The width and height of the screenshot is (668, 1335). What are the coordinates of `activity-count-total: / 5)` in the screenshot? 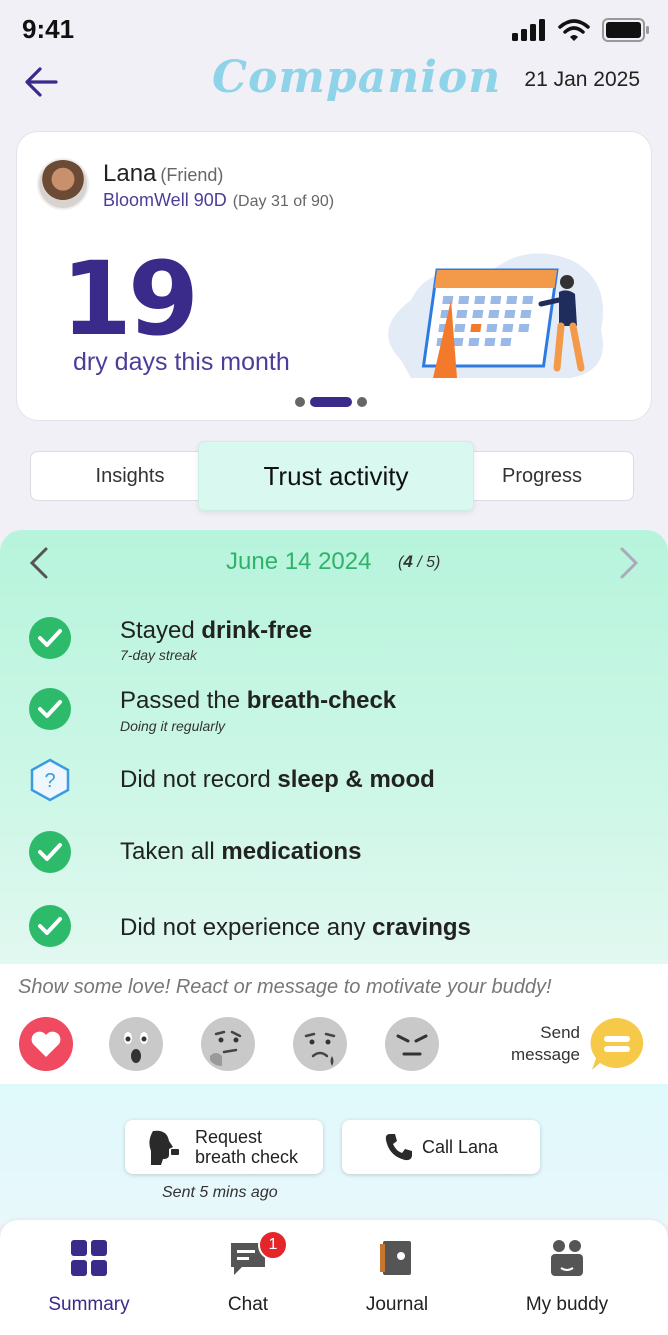 It's located at (426, 562).